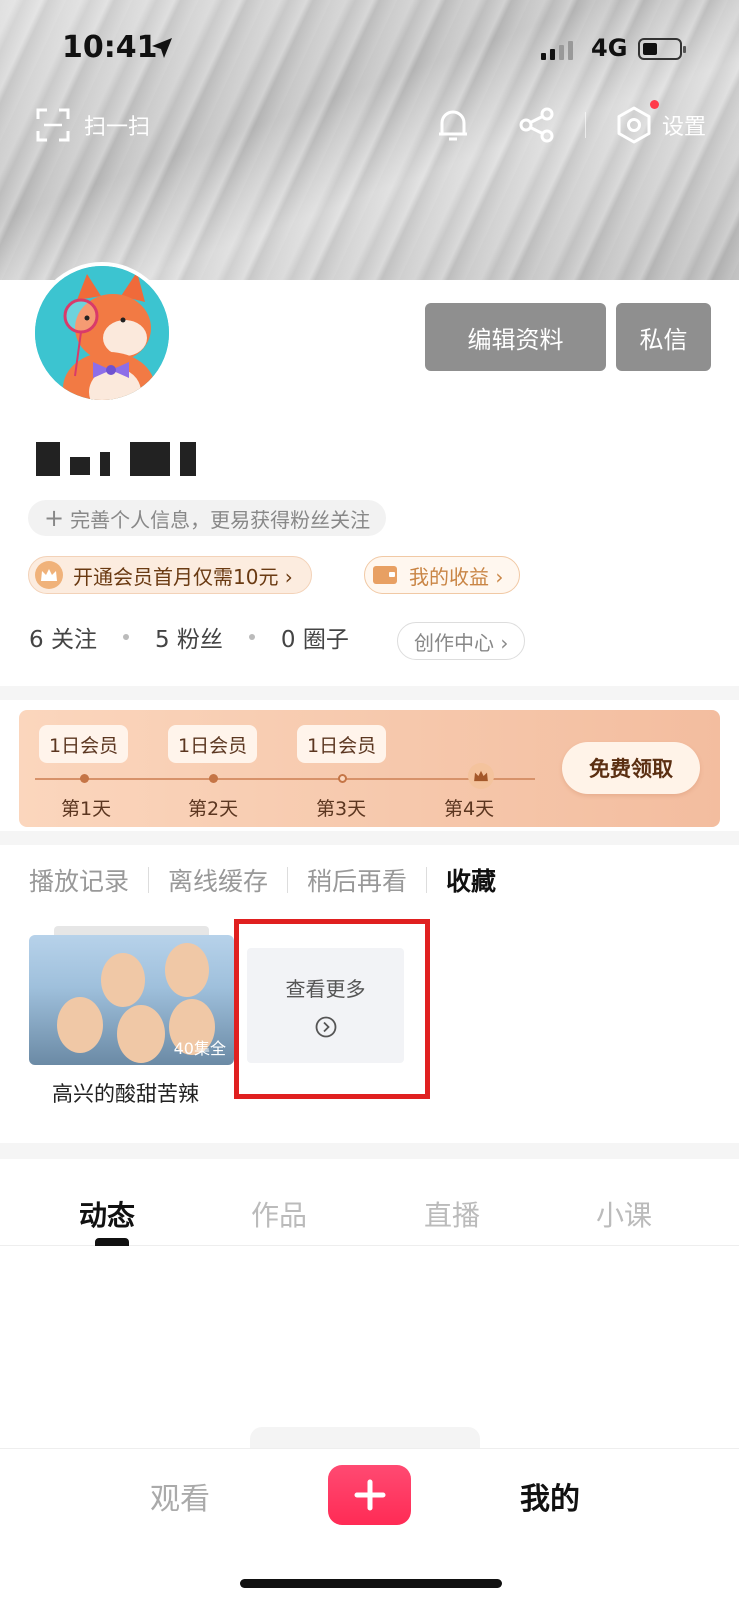 The image size is (739, 1600). What do you see at coordinates (315, 637) in the screenshot?
I see `circles-count: 0 圈子` at bounding box center [315, 637].